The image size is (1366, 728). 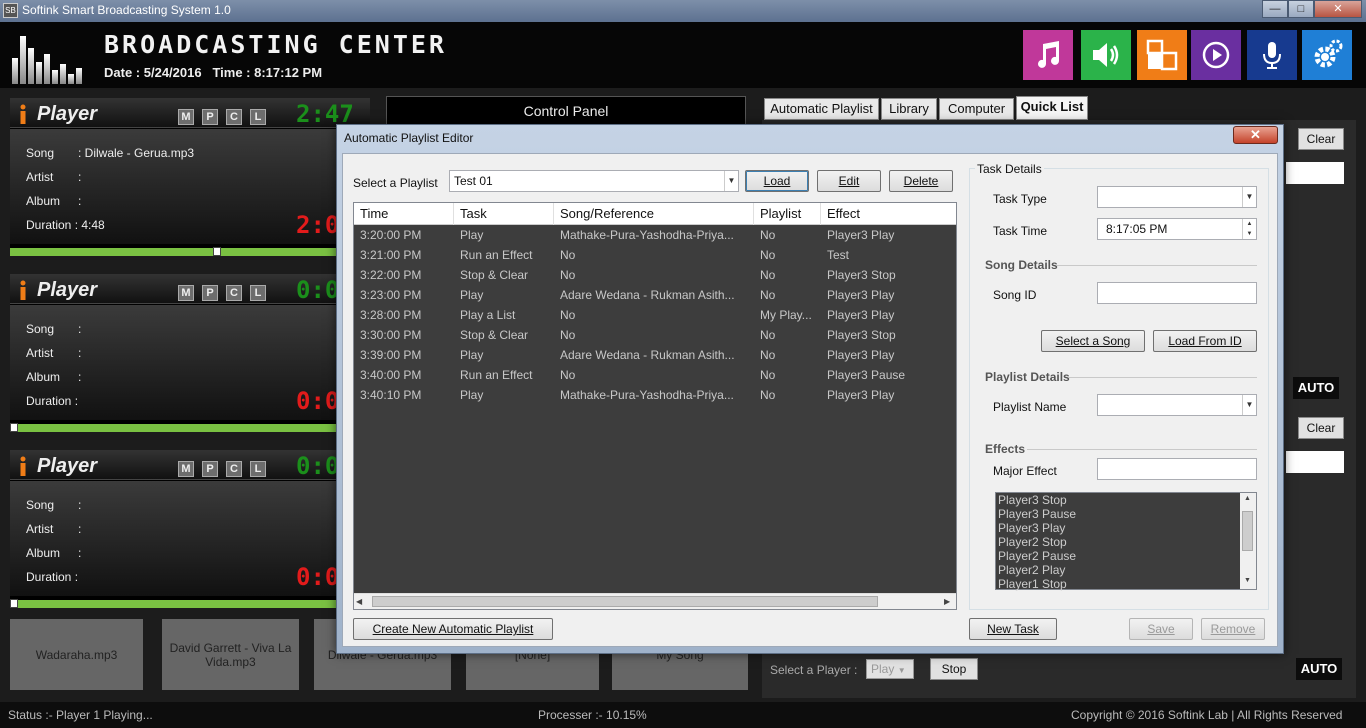 What do you see at coordinates (655, 375) in the screenshot?
I see `table-row: 3:40:00 PM Run an Effect No No Player3 Pause` at bounding box center [655, 375].